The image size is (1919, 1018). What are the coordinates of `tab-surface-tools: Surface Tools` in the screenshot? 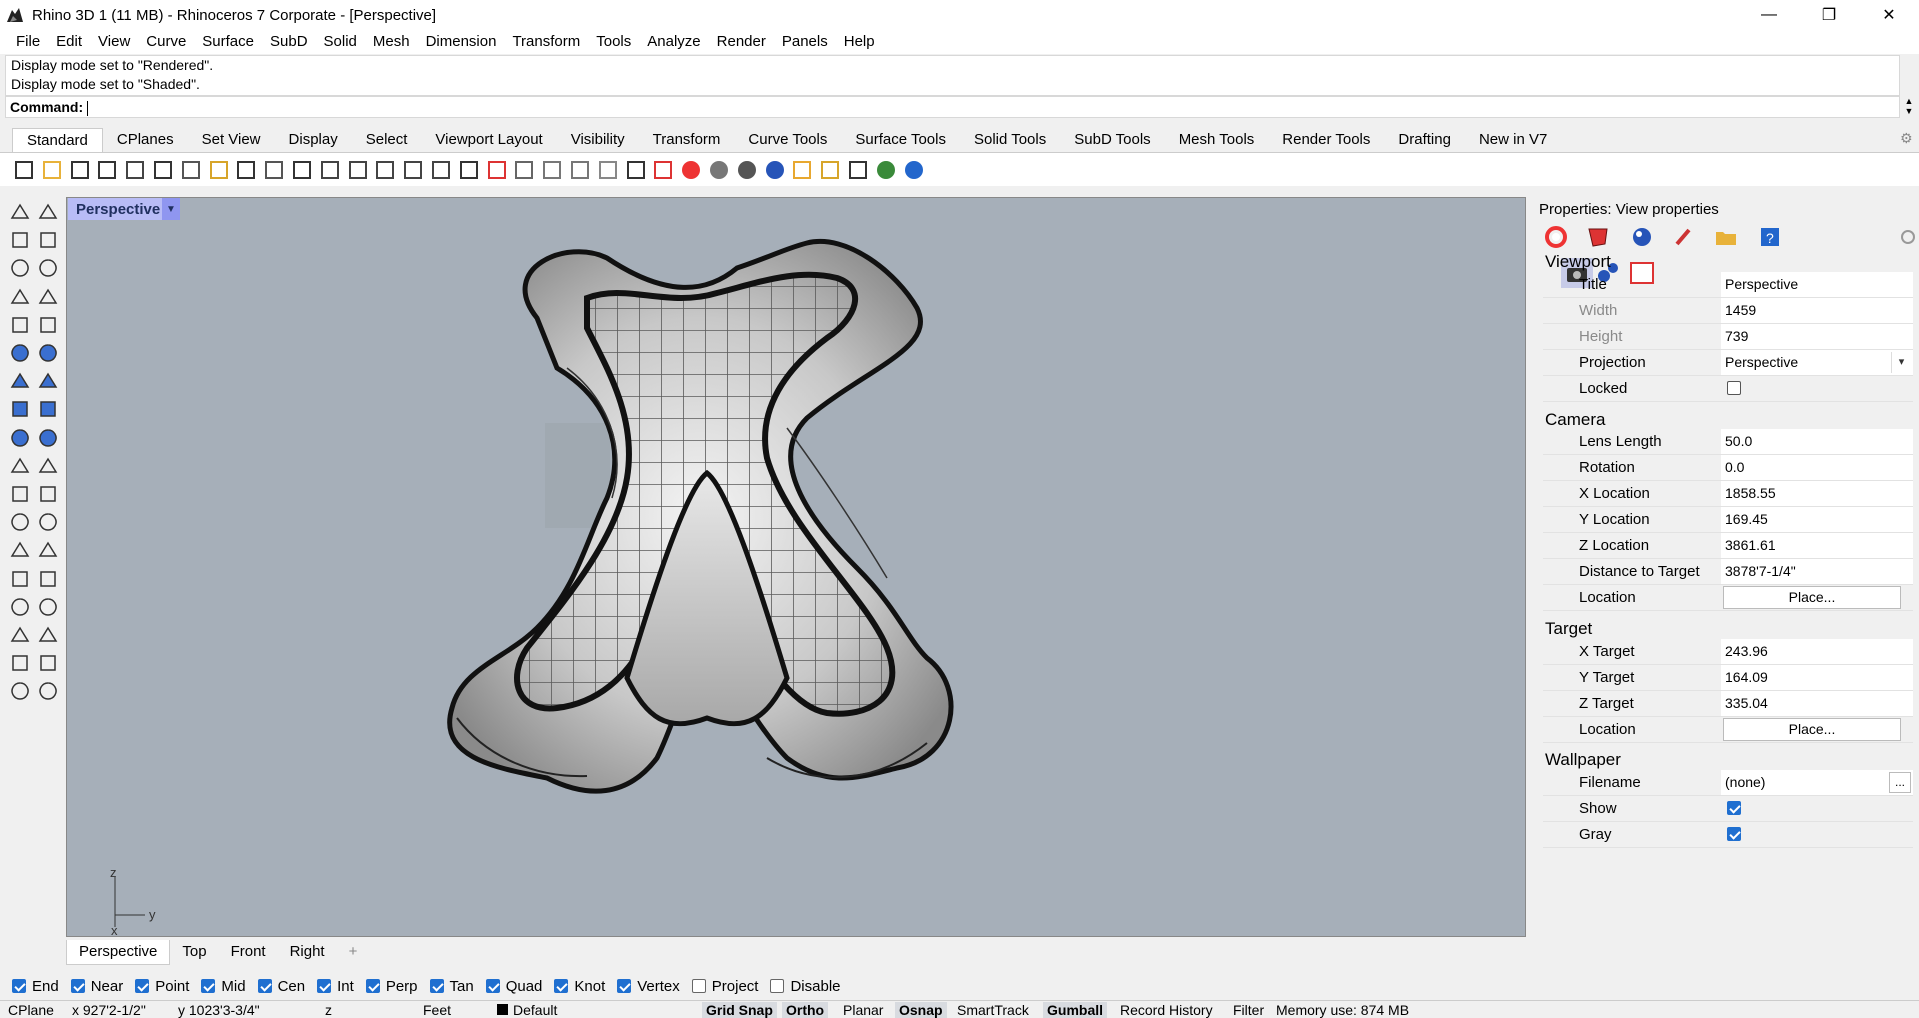 It's located at (900, 140).